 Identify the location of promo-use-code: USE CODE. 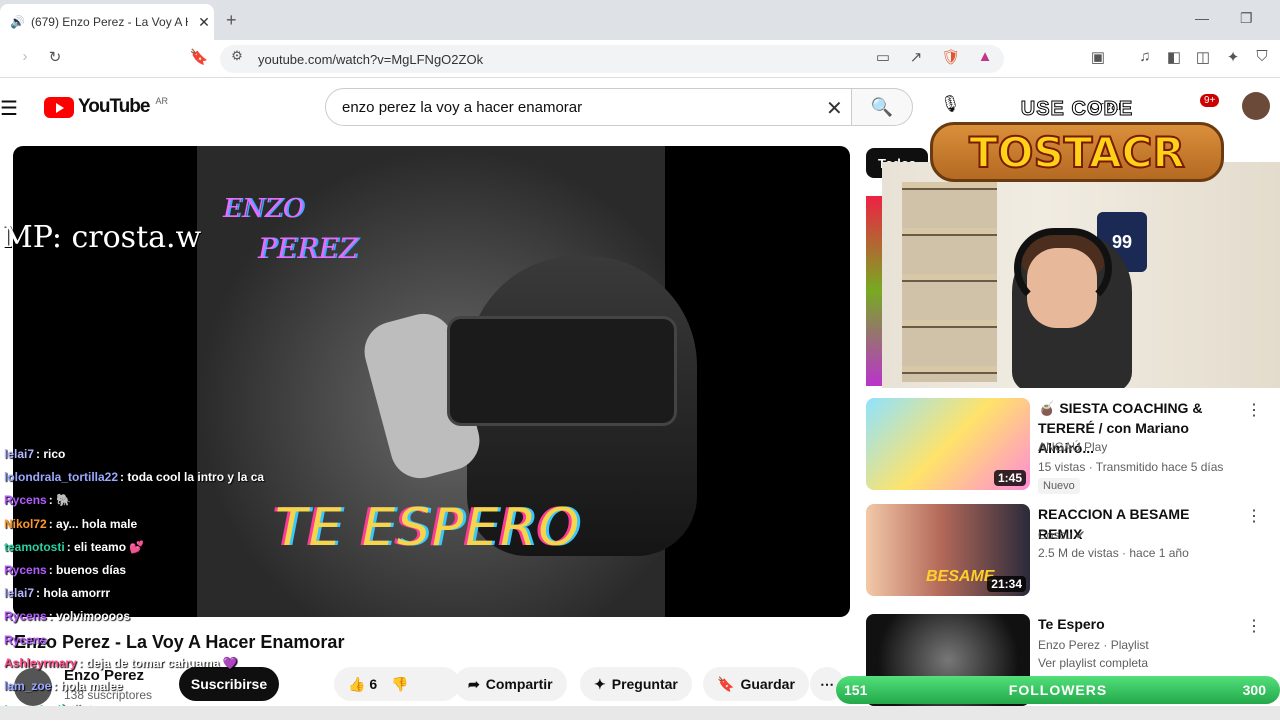
(1077, 109).